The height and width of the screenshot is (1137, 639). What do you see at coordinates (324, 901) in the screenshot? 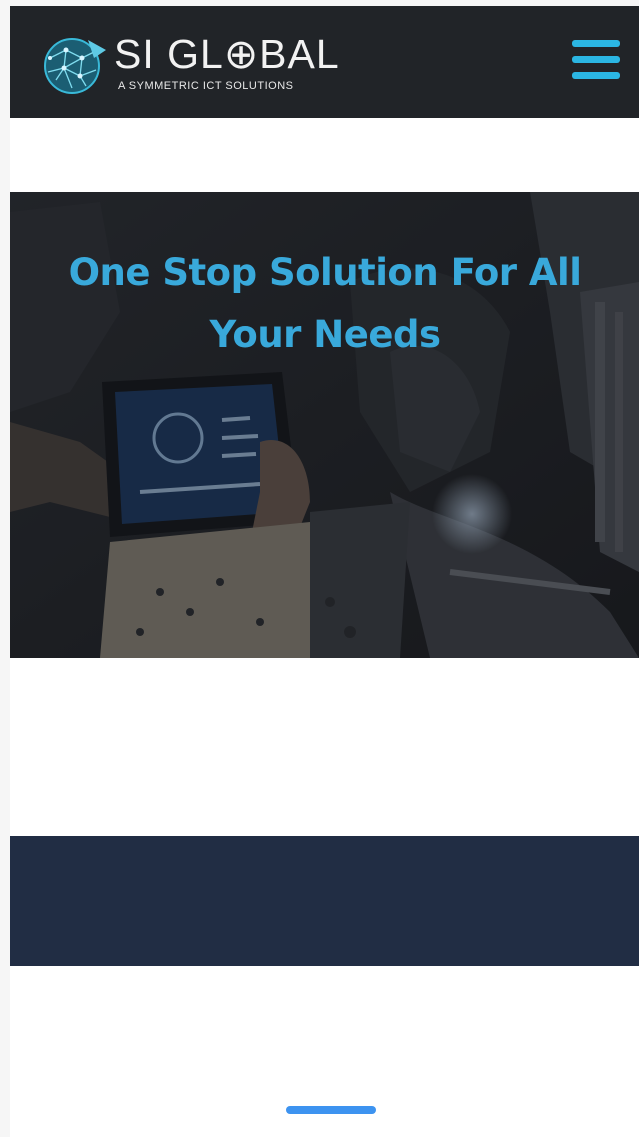
I see `dark-band-section` at bounding box center [324, 901].